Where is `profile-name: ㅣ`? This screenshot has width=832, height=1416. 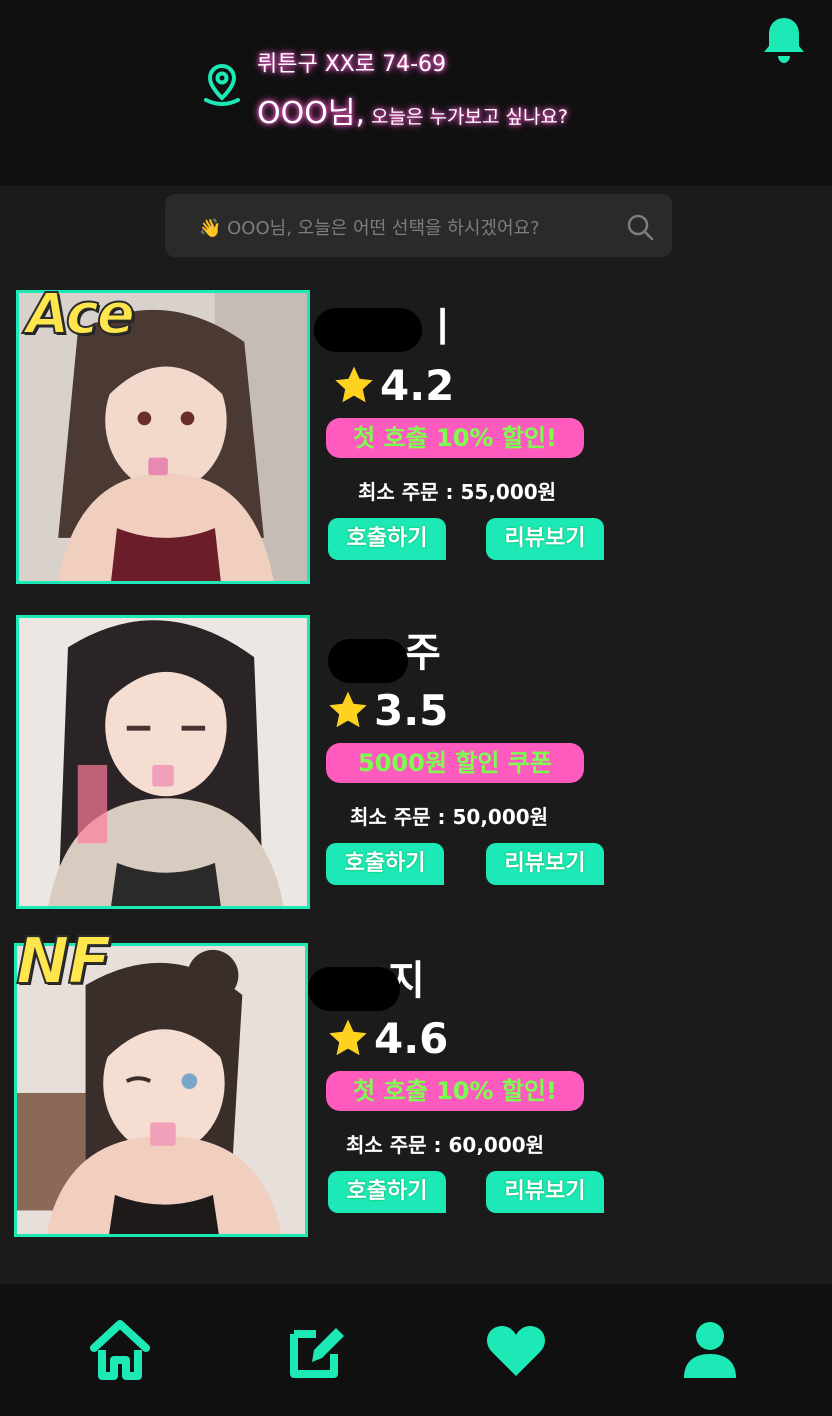
profile-name: ㅣ is located at coordinates (387, 328).